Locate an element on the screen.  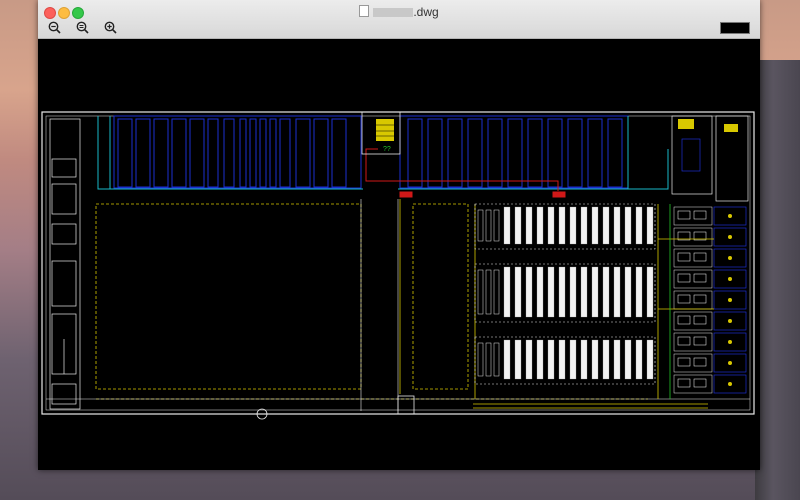
zoom-in-button is located at coordinates (110, 27).